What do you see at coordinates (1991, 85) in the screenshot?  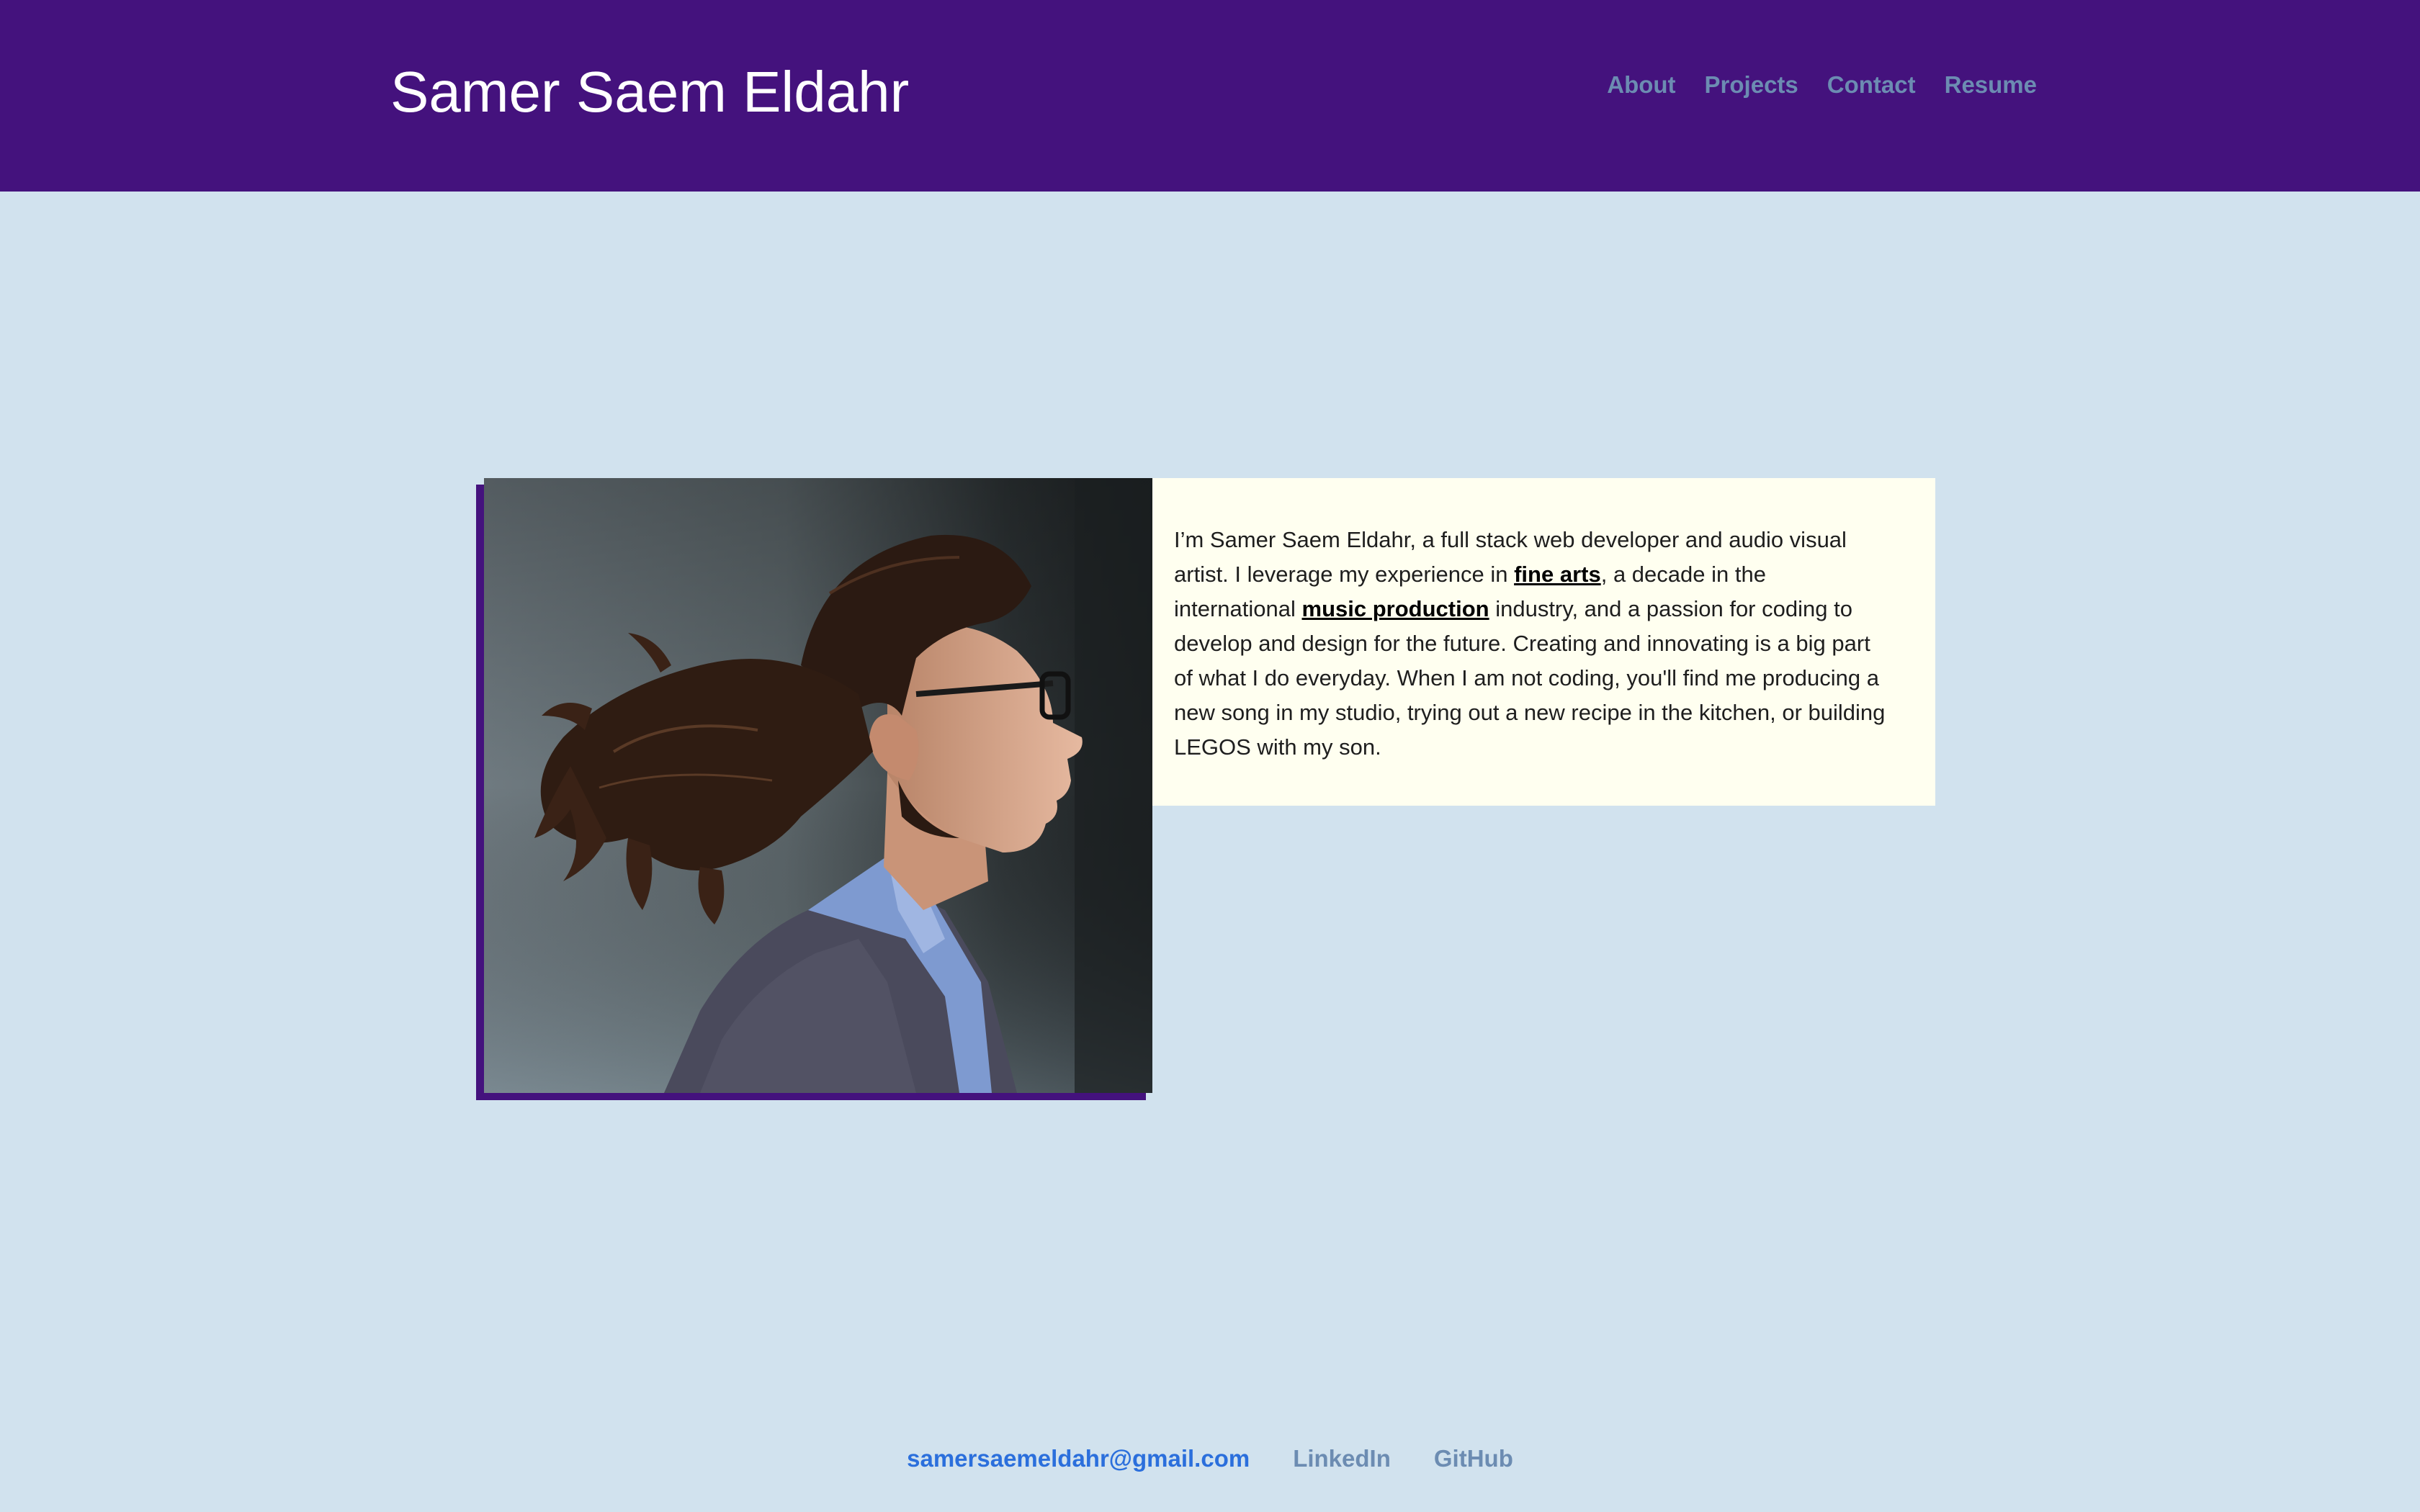 I see `nav-resume-link: Resume` at bounding box center [1991, 85].